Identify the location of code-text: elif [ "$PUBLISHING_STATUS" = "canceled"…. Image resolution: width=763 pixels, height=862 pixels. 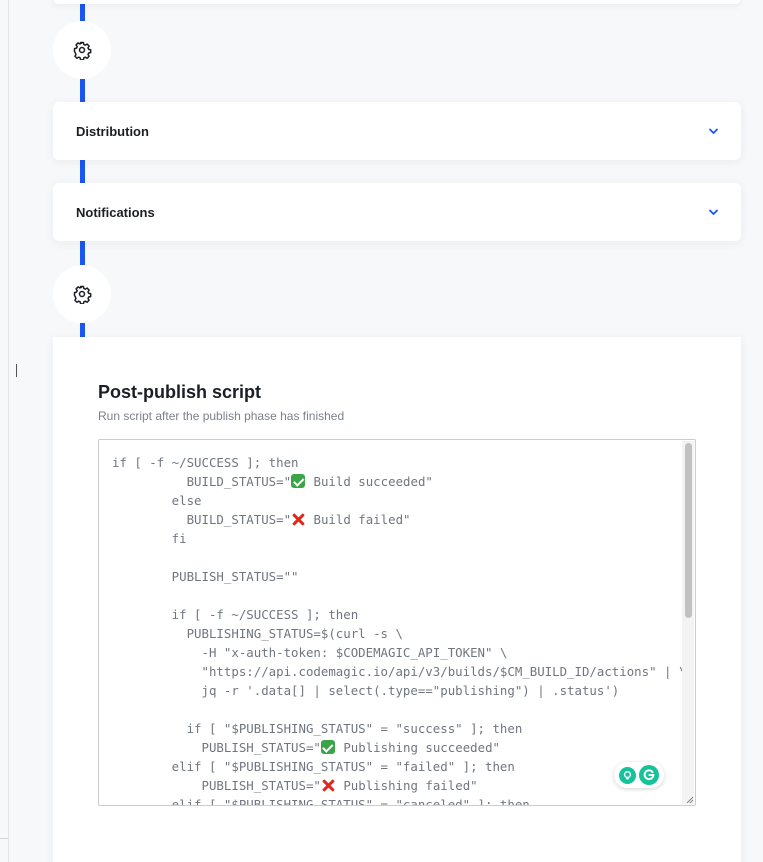
(321, 801).